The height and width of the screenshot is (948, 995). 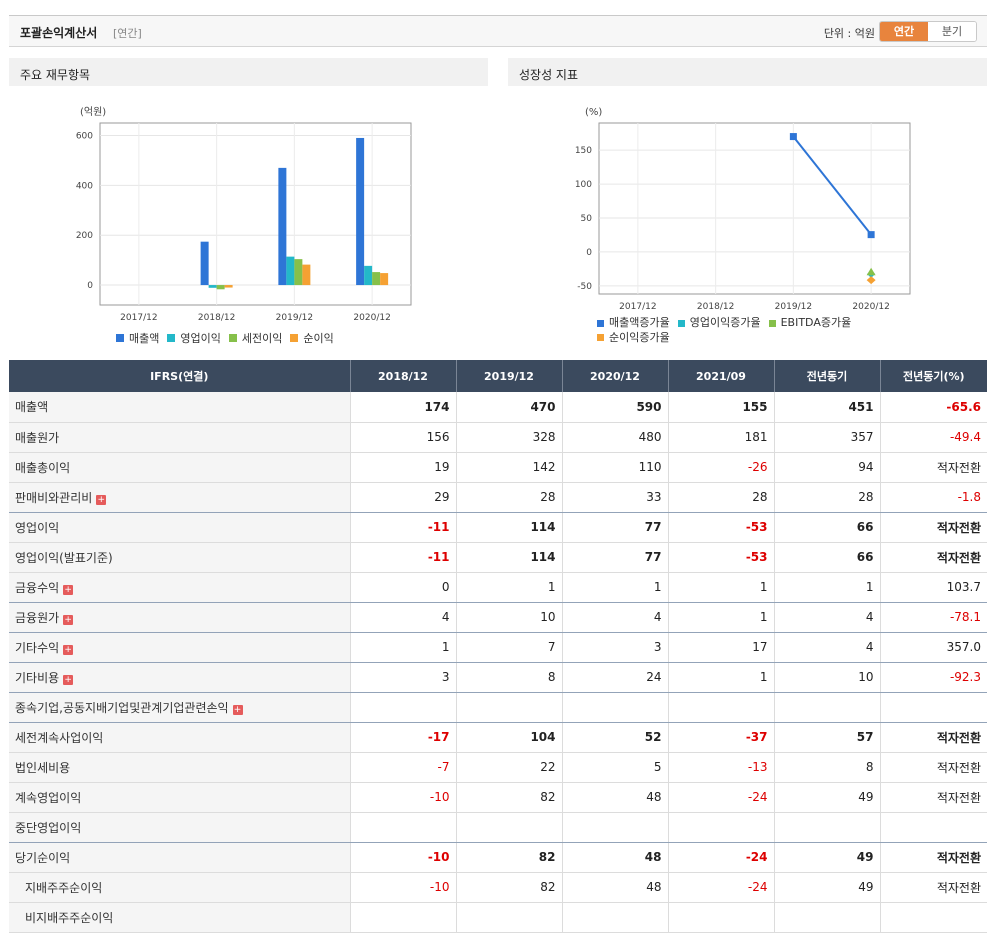 I want to click on table-row: 매출원가 156 328 480 181 357 -49.4, so click(x=498, y=437).